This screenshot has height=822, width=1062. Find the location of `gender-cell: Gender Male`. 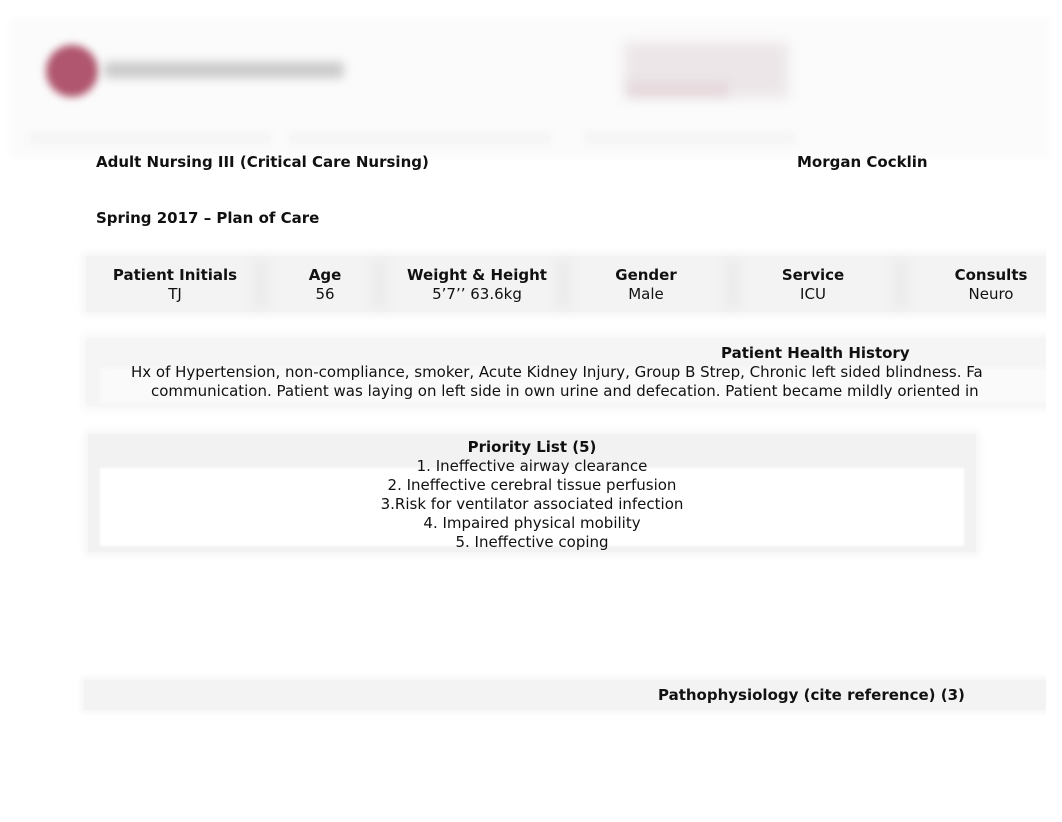

gender-cell: Gender Male is located at coordinates (645, 285).